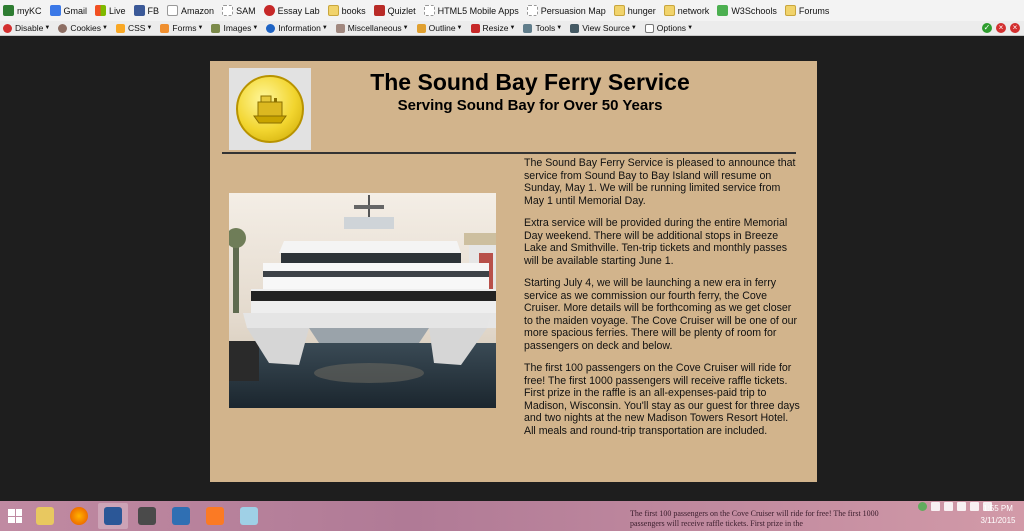 Image resolution: width=1024 pixels, height=531 pixels. Describe the element at coordinates (297, 28) in the screenshot. I see `devbar-information-menu: Information ▼` at that location.